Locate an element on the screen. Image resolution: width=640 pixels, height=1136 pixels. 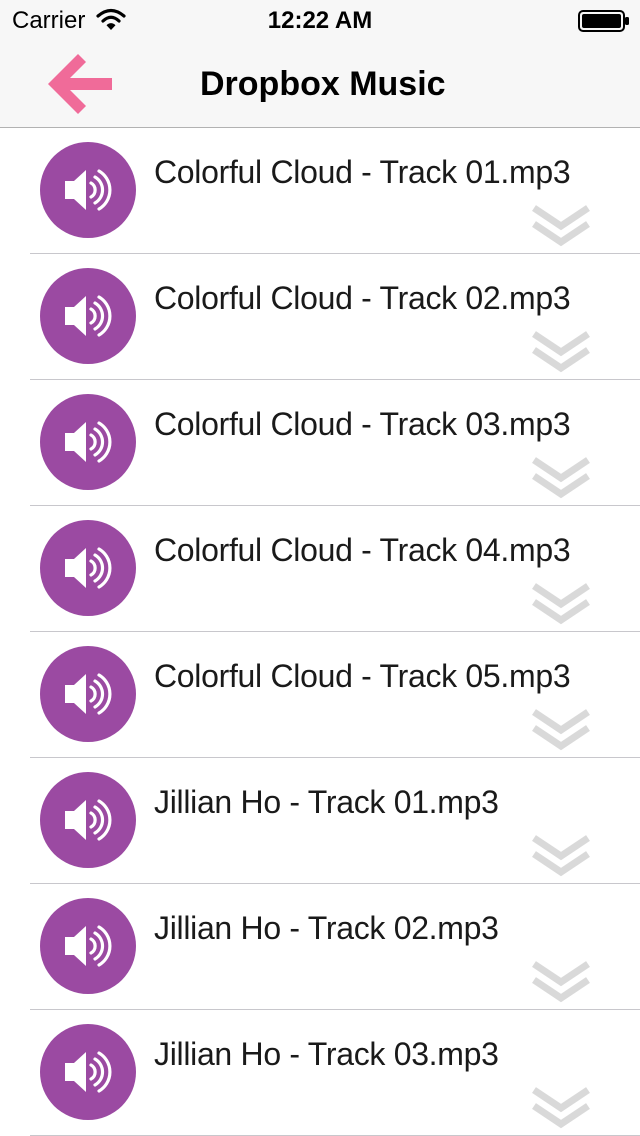
track-row: Colorful Cloud - Track 04.mp3 is located at coordinates (320, 569).